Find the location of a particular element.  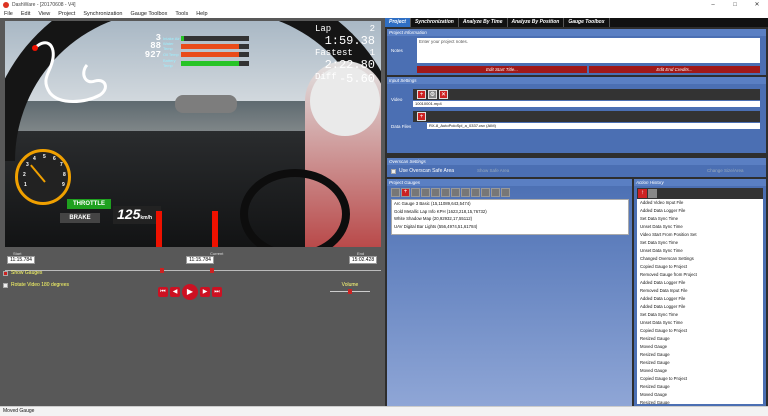

play-button: ▶ is located at coordinates (190, 292).